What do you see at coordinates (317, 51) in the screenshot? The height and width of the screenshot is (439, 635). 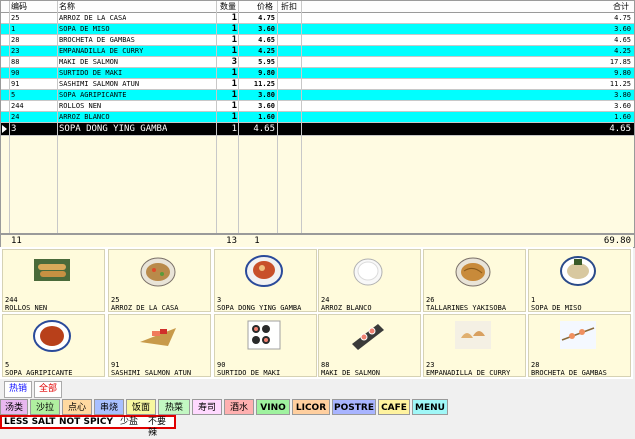 I see `order-row: 23 EMPANADILLA DE CURRY 1 4.25 4.25` at bounding box center [317, 51].